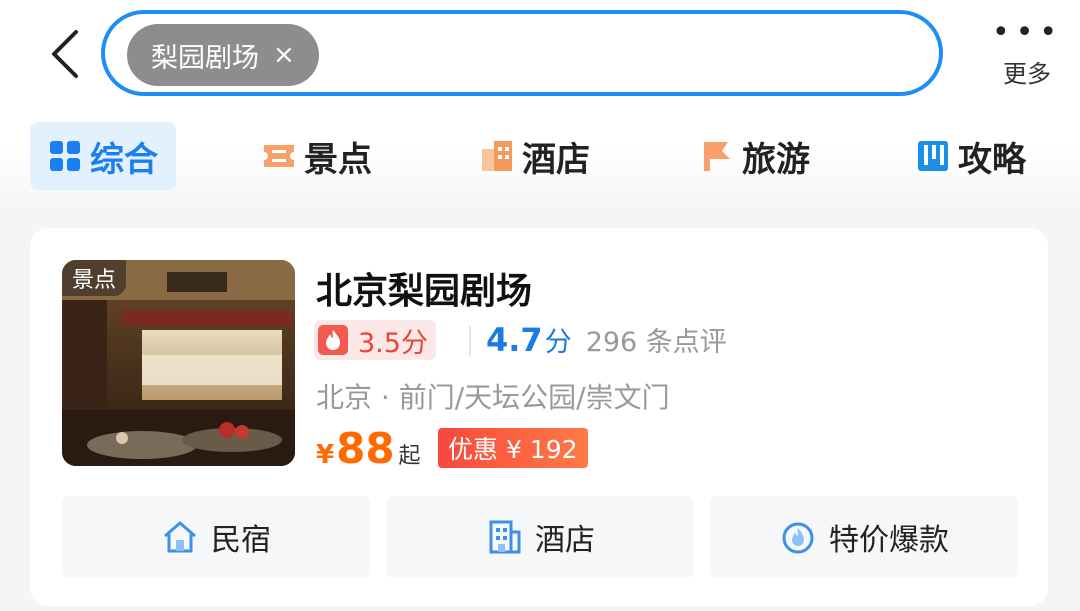 Image resolution: width=1080 pixels, height=611 pixels. Describe the element at coordinates (493, 397) in the screenshot. I see `location-text: 北京 · 前门/天坛公园/崇文门` at that location.